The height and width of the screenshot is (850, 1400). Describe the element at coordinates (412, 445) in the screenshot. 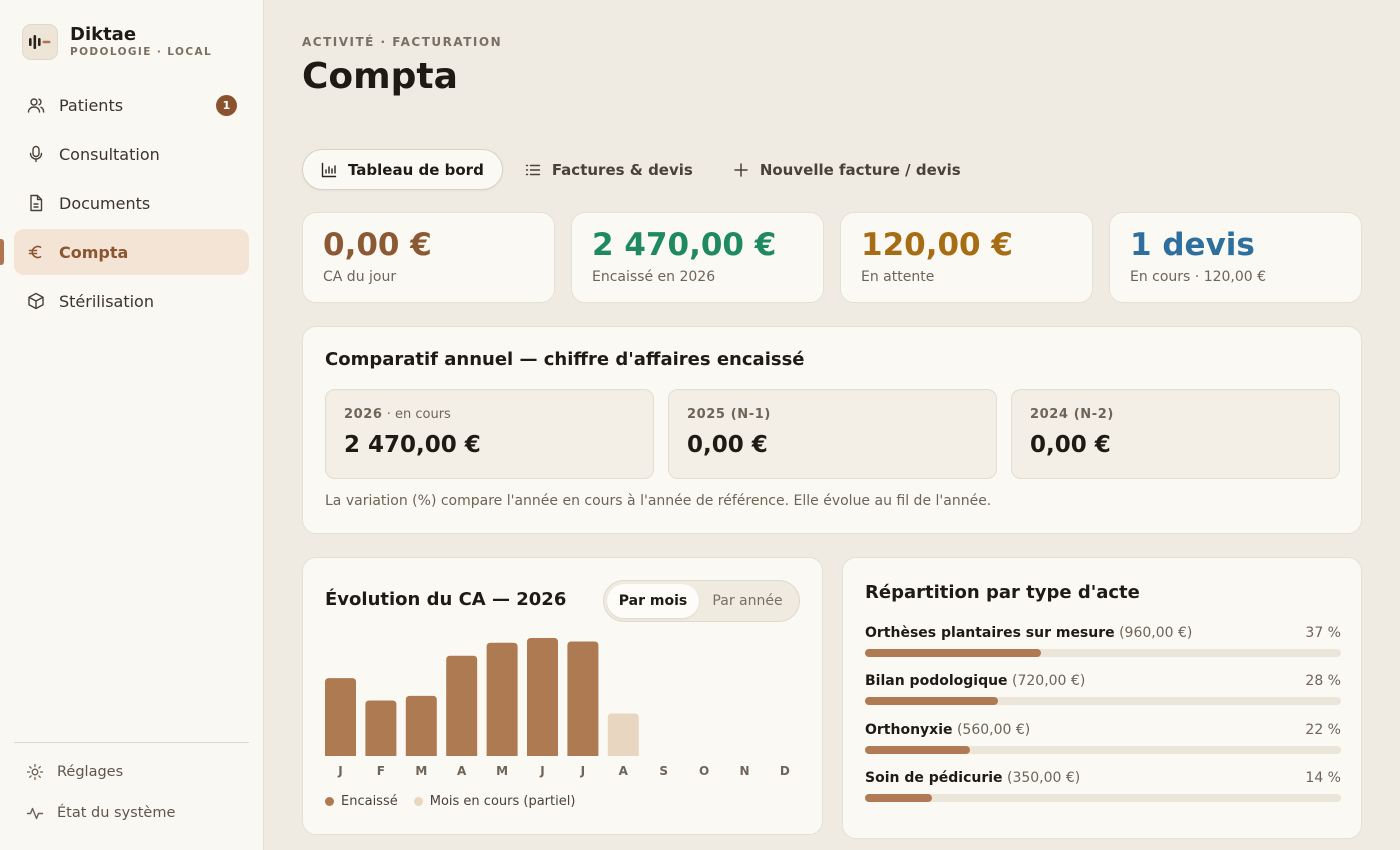

I see `year-value: 2 470,00 €` at that location.